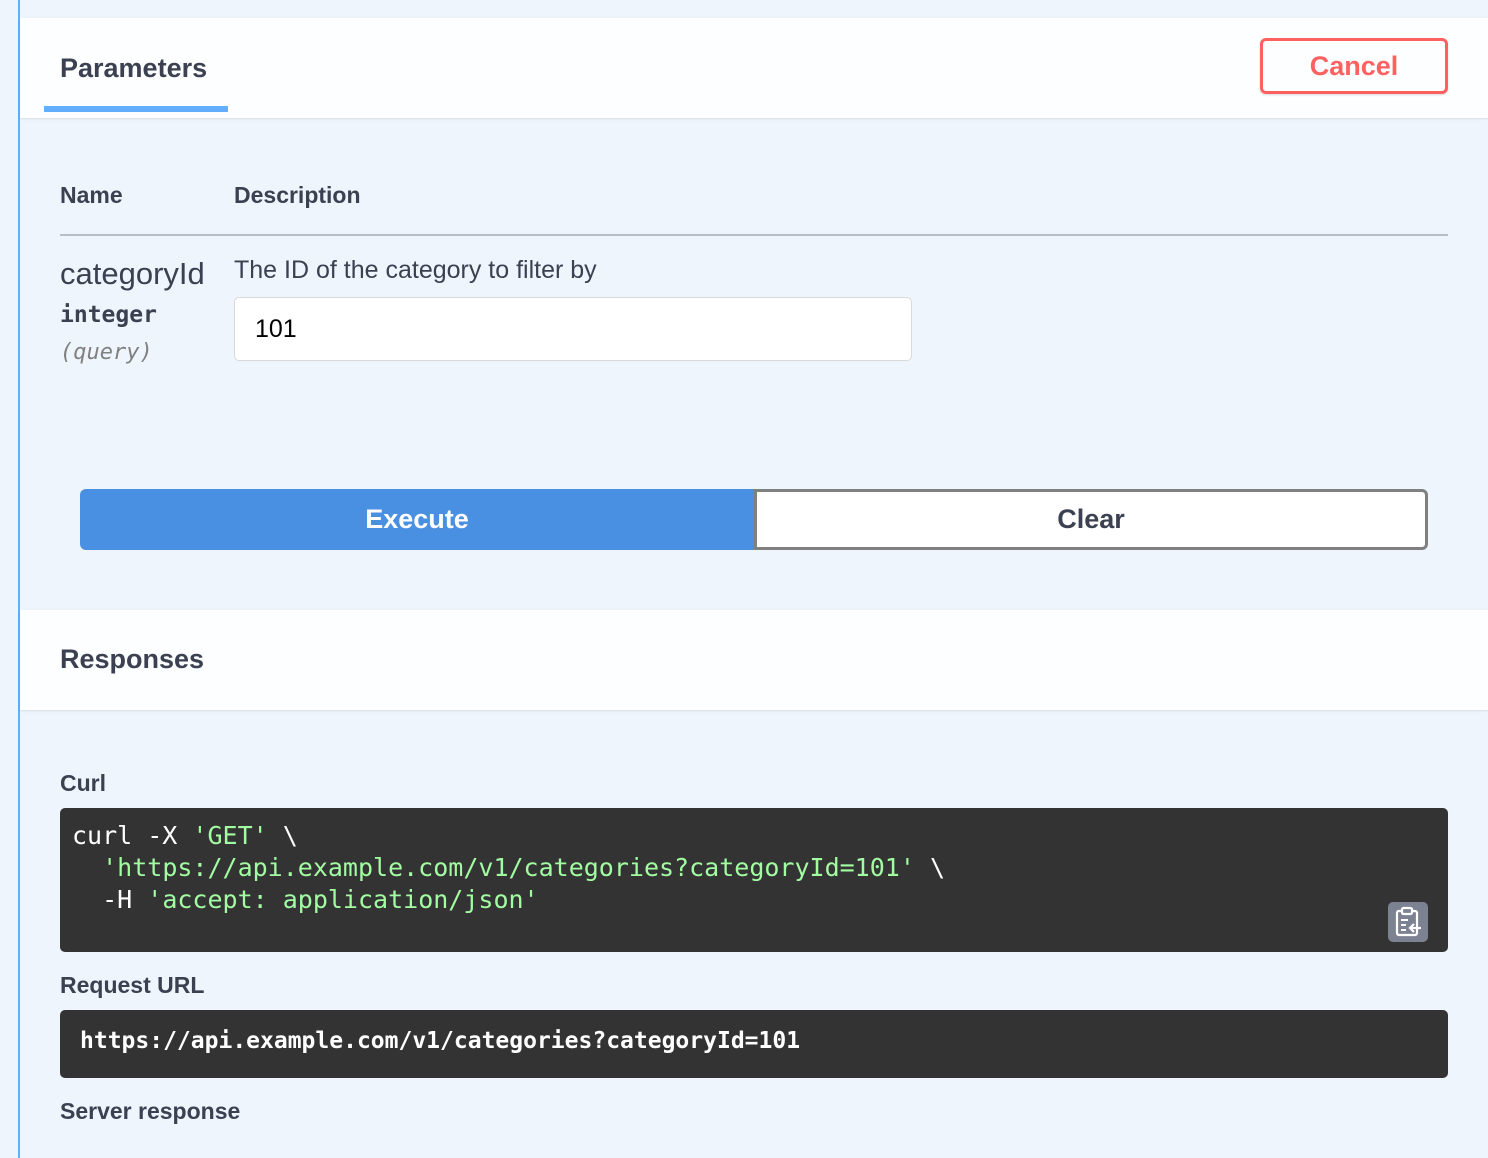  What do you see at coordinates (297, 195) in the screenshot?
I see `column-header-description: Description` at bounding box center [297, 195].